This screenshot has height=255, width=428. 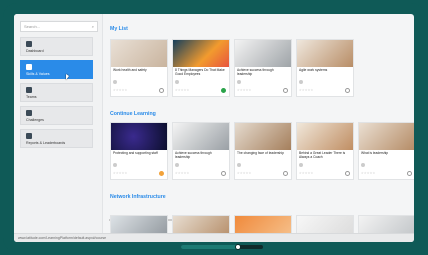 What do you see at coordinates (29, 44) in the screenshot?
I see `dashboard-icon` at bounding box center [29, 44].